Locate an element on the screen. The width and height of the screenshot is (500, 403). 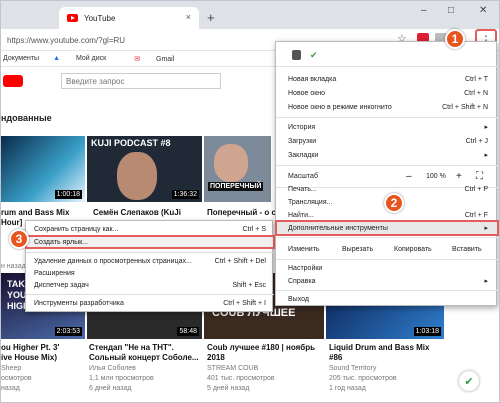
minimize-button: – is located at coordinates (424, 10).